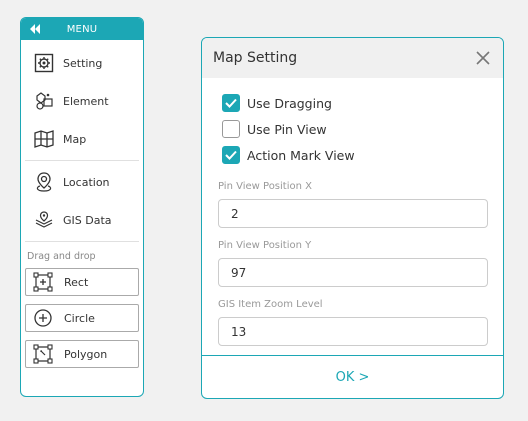  I want to click on shape-label: Circle, so click(79, 318).